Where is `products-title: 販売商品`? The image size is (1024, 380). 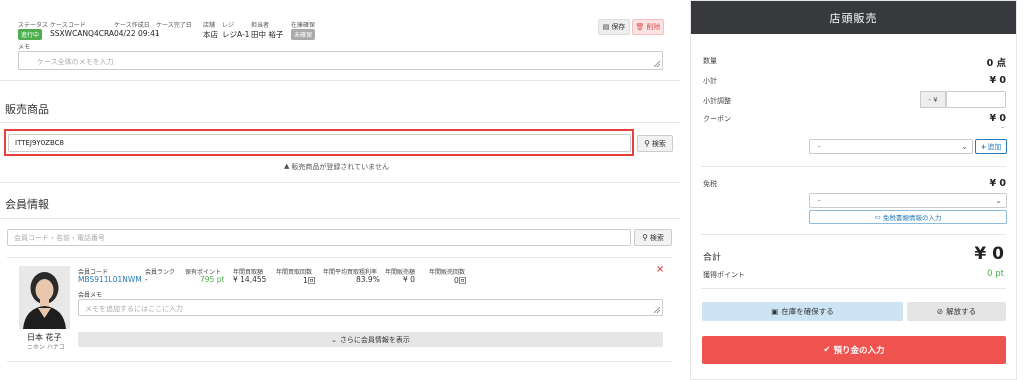 products-title: 販売商品 is located at coordinates (27, 109).